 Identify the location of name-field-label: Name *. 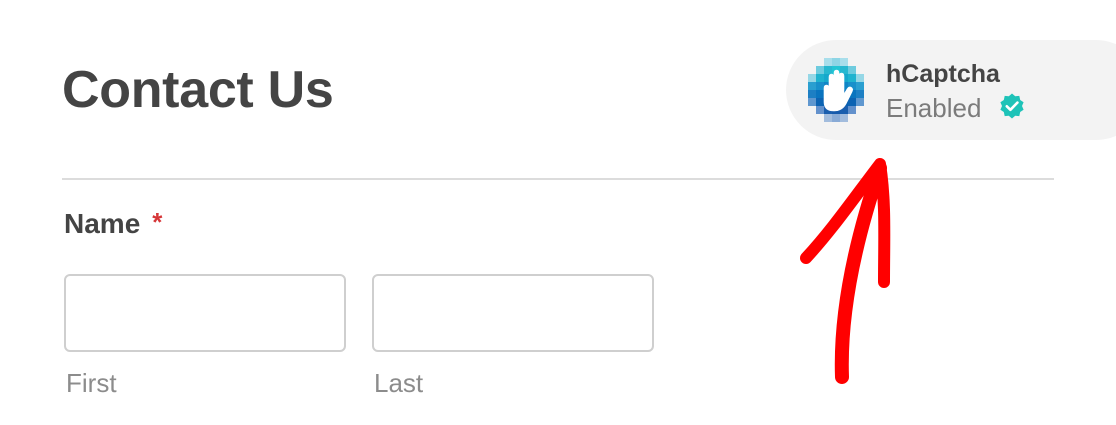
(113, 224).